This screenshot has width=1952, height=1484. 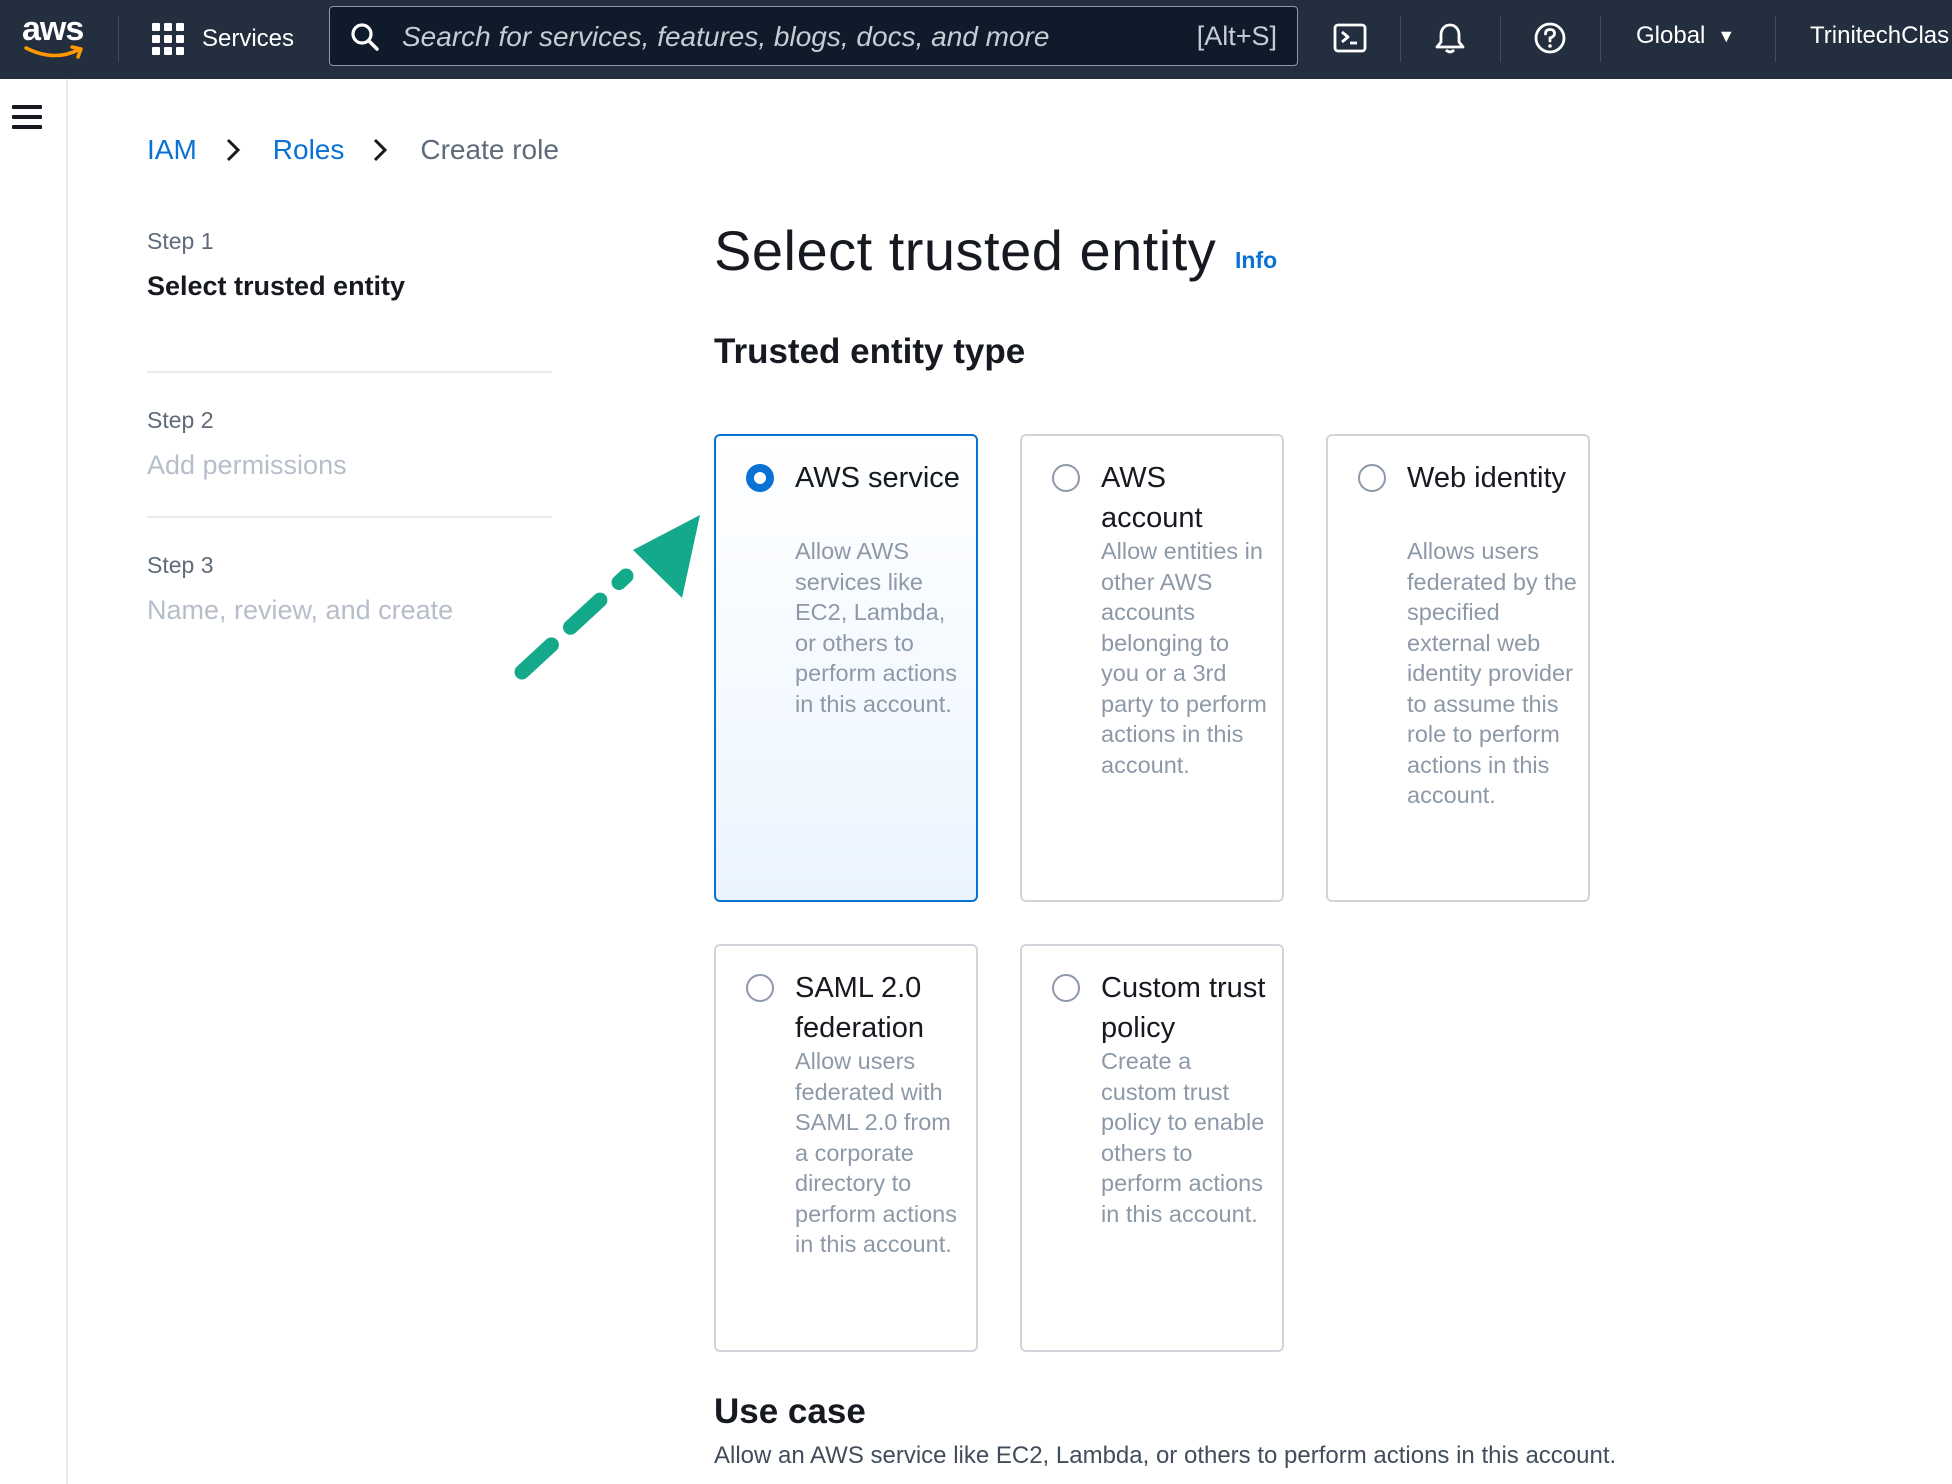 What do you see at coordinates (1152, 498) in the screenshot?
I see `tile-label: AWS account` at bounding box center [1152, 498].